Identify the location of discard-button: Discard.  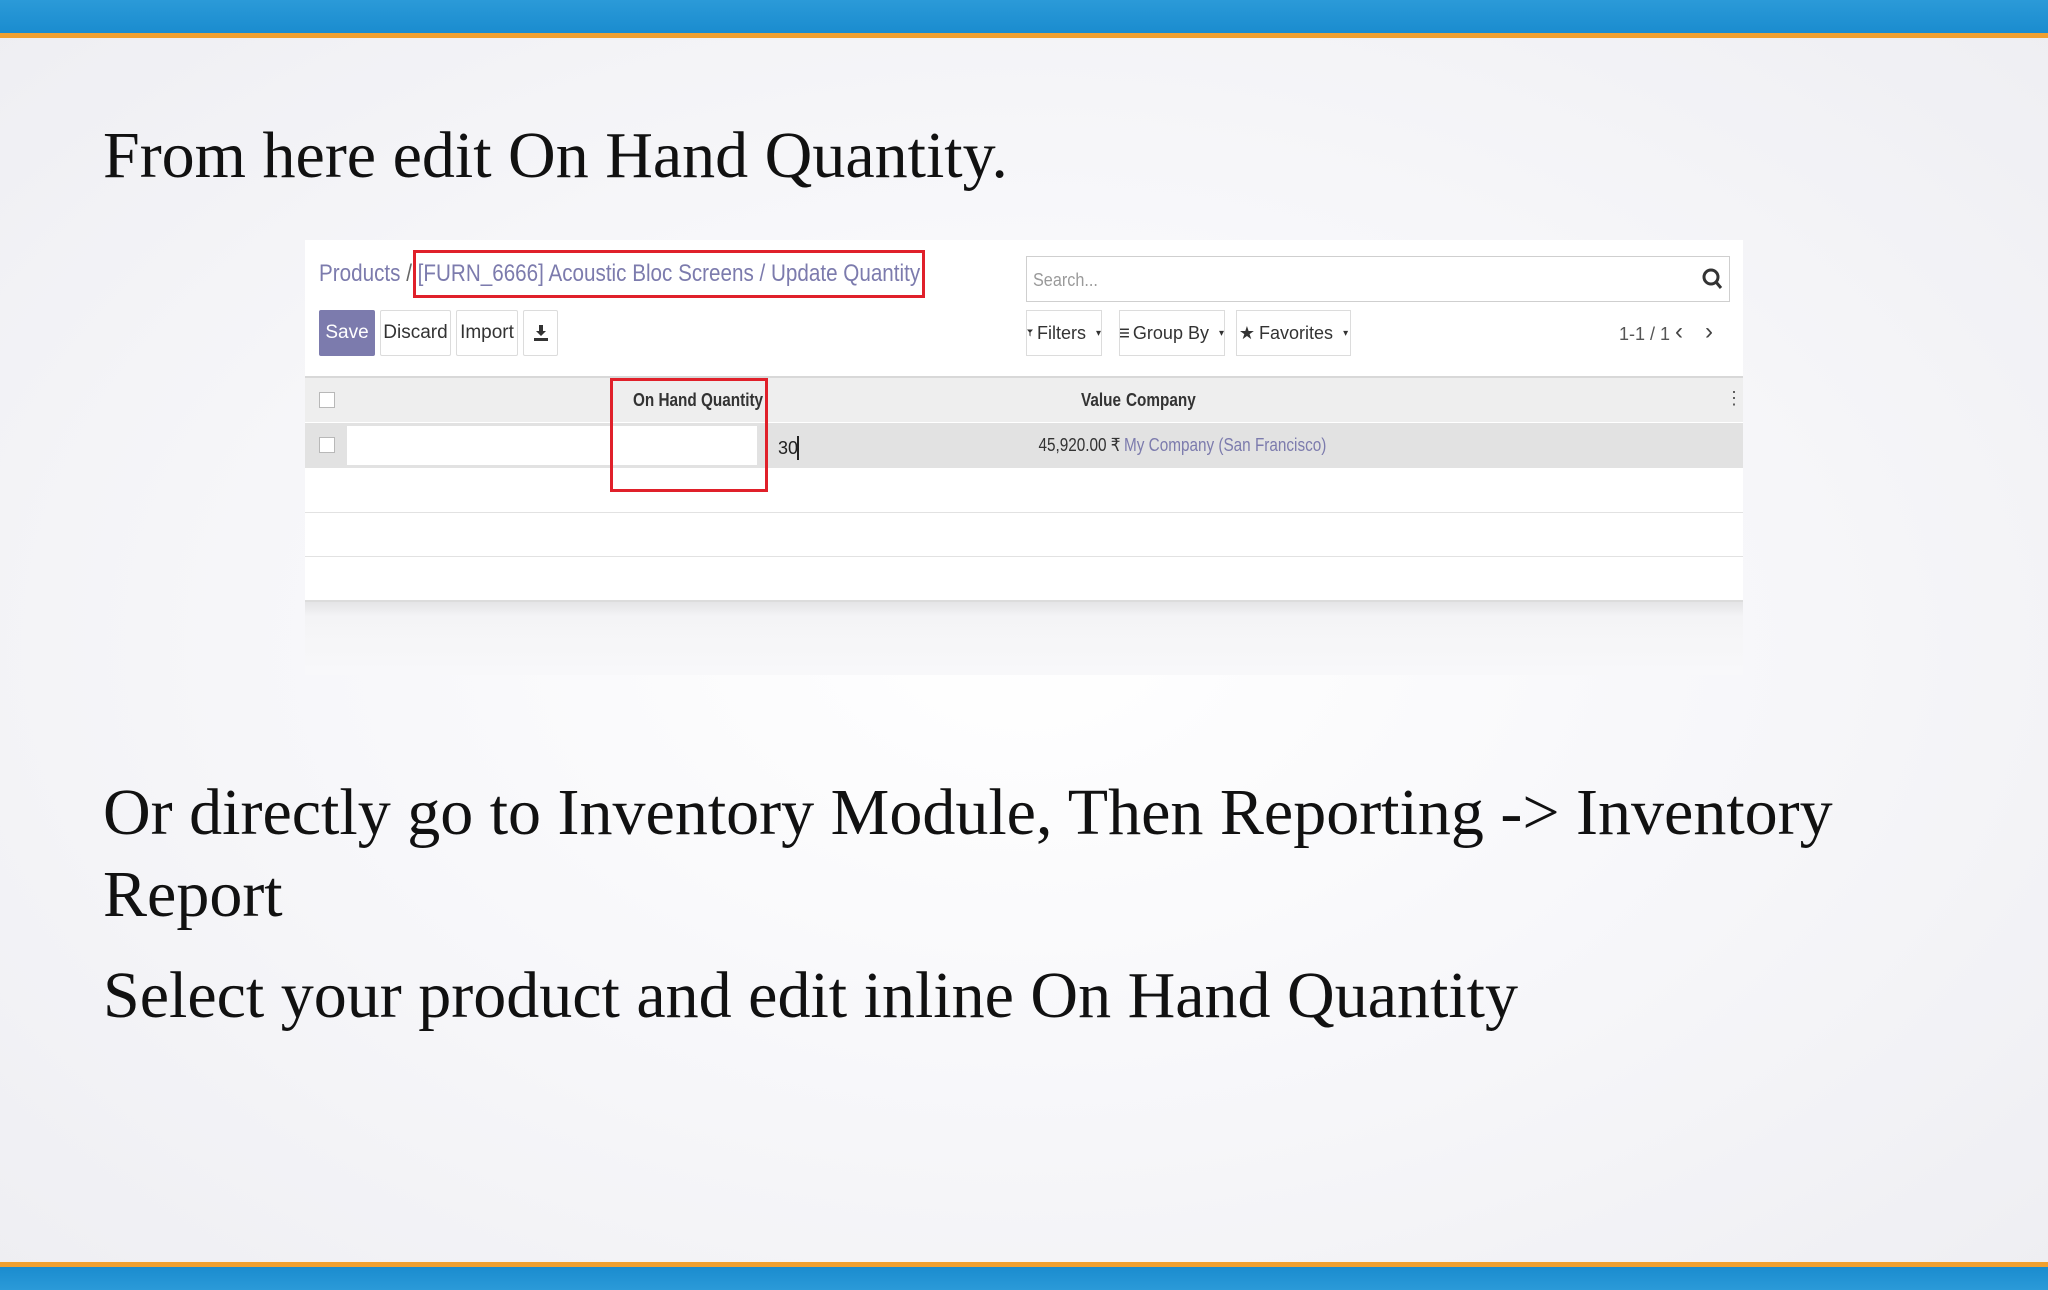
(415, 333).